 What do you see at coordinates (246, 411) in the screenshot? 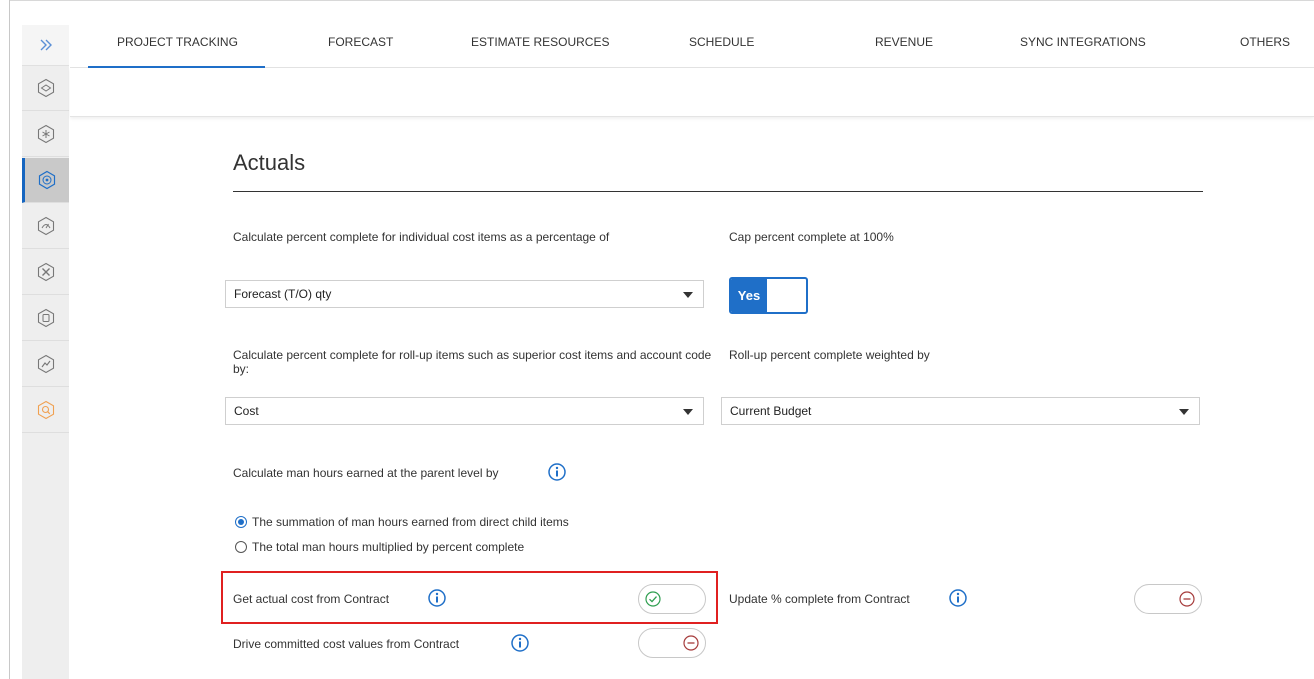
I see `rollup-value: Cost` at bounding box center [246, 411].